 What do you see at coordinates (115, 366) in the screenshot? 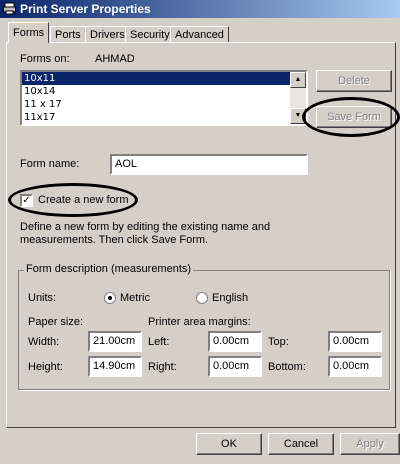
I see `height-field: 14.90cm` at bounding box center [115, 366].